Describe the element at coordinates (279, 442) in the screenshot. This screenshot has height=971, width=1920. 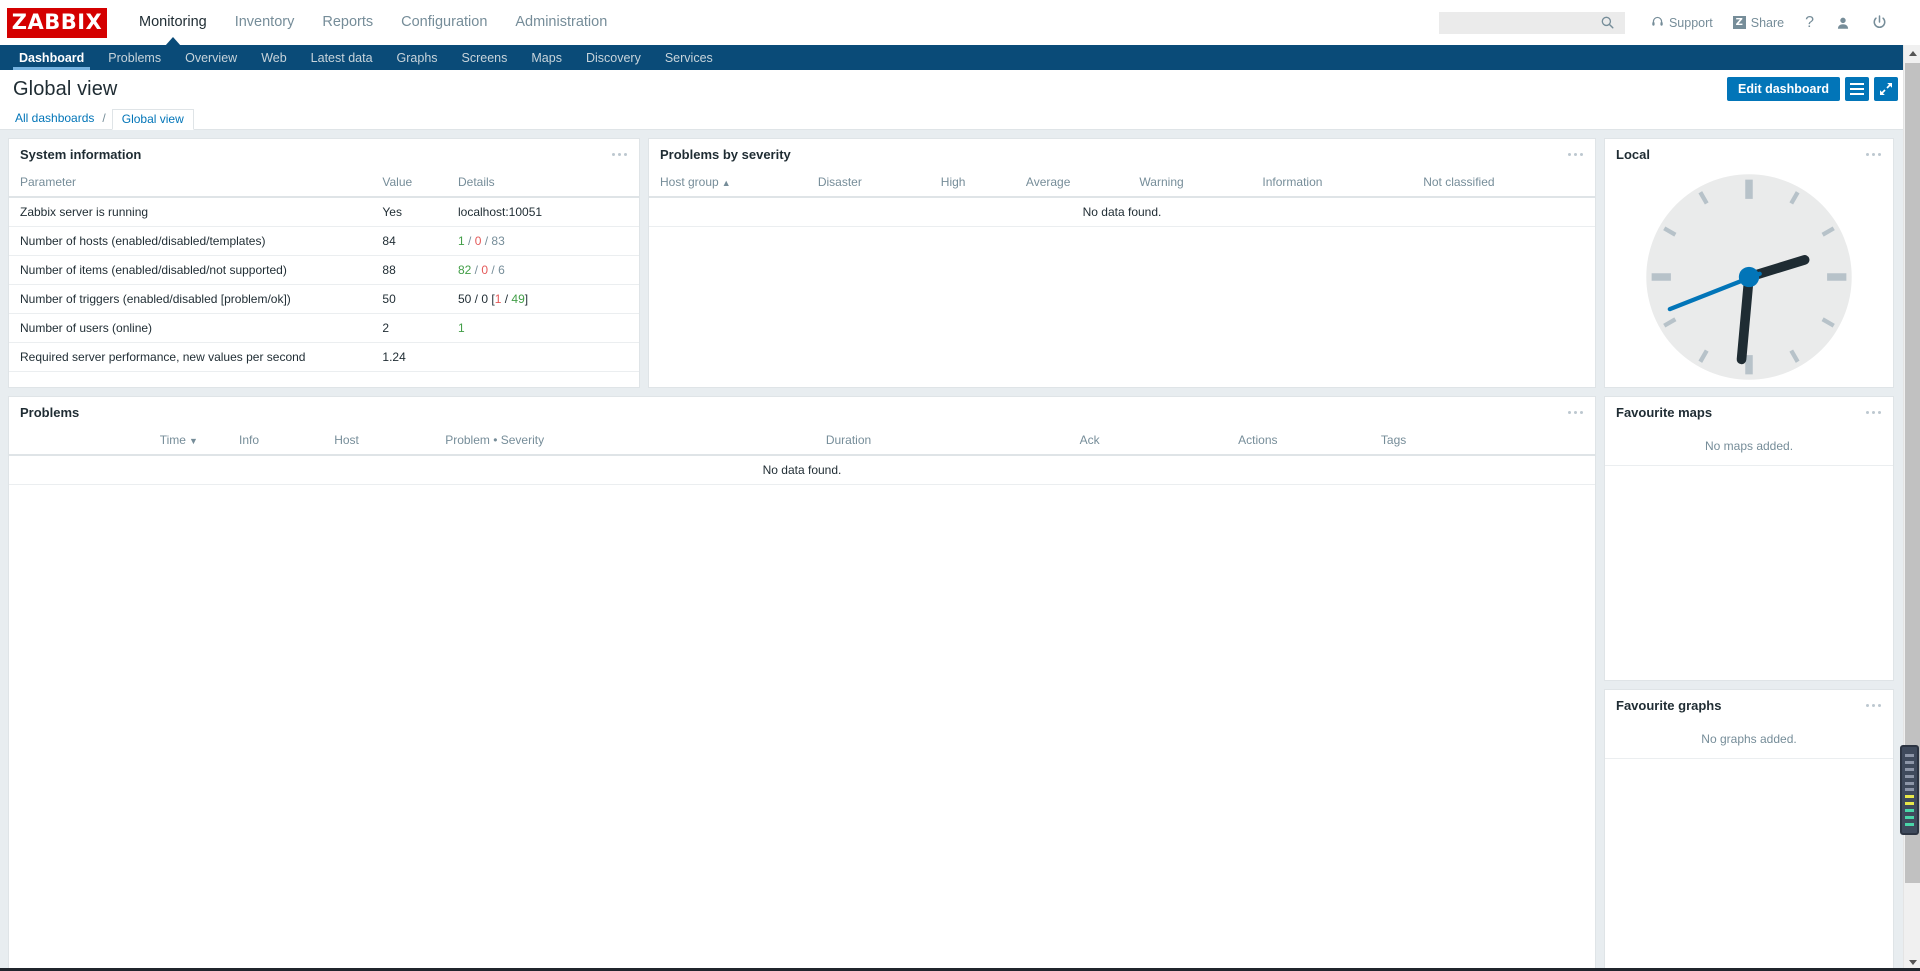
I see `column-header-info: Info` at that location.